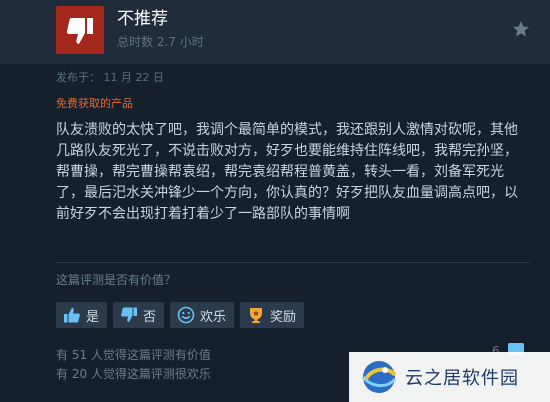 Image resolution: width=550 pixels, height=402 pixels. Describe the element at coordinates (213, 317) in the screenshot. I see `vote-funny-label: 欢乐` at that location.